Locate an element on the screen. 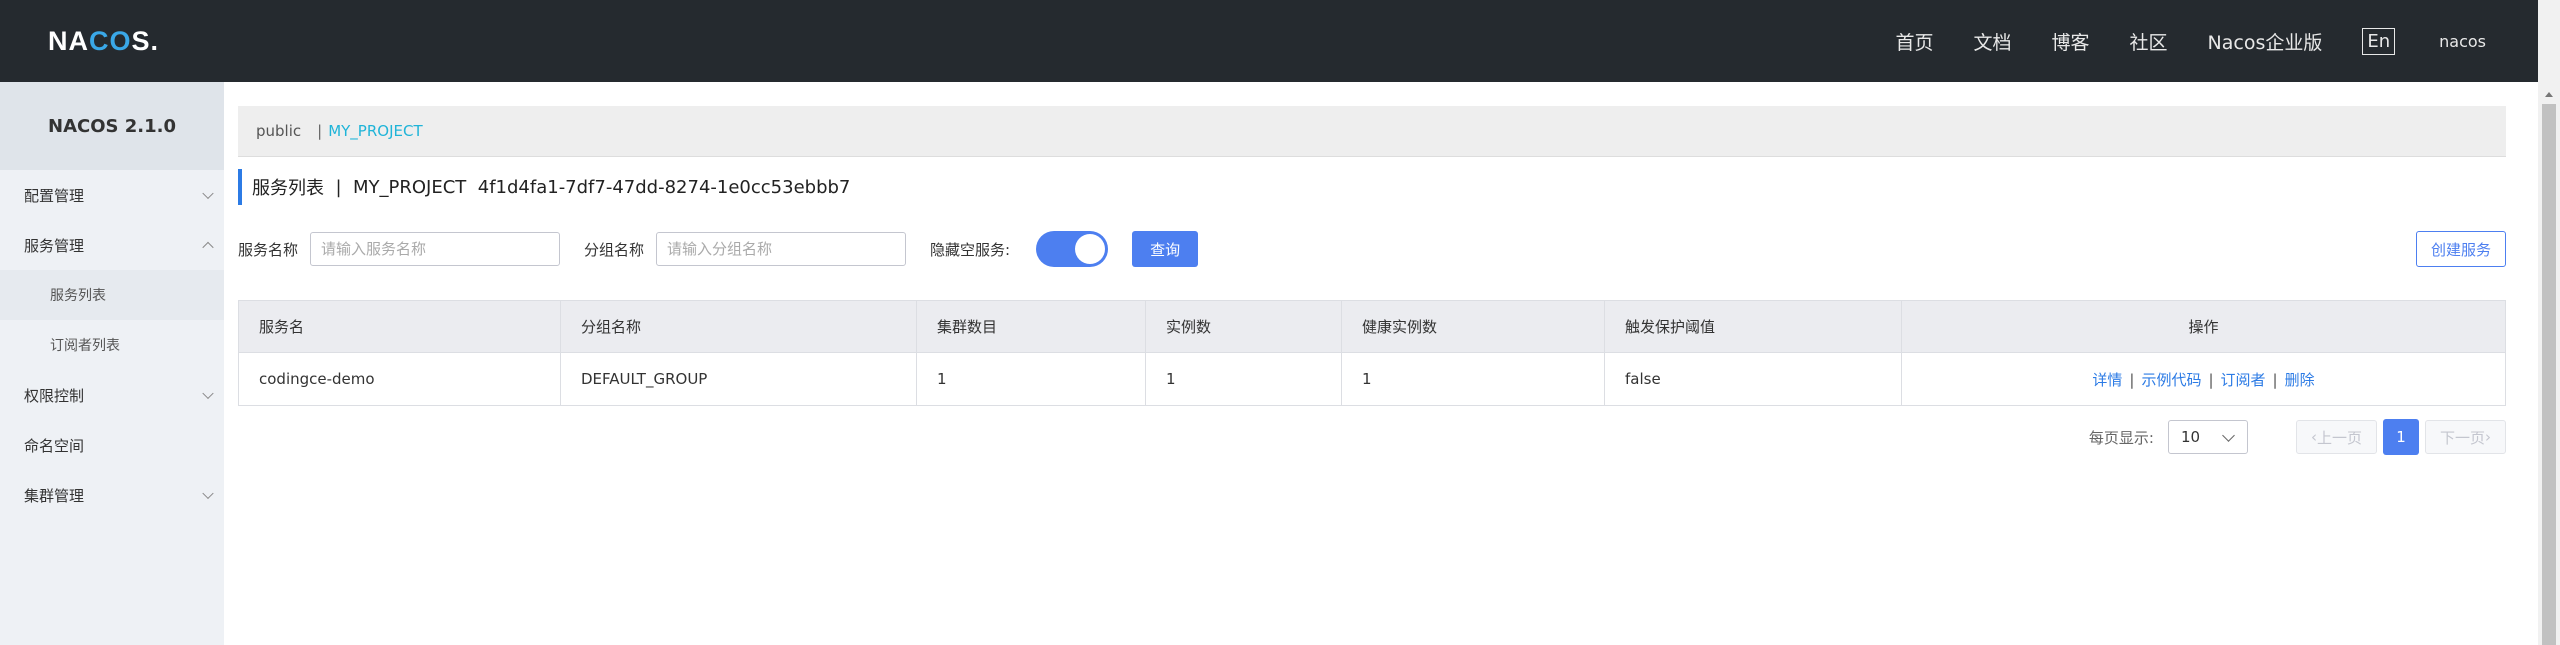  scrollbar-thumb is located at coordinates (2549, 374).